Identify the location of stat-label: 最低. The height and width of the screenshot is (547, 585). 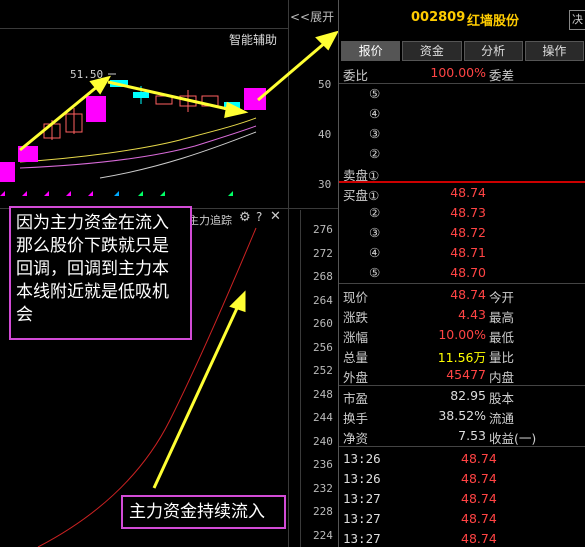
(502, 337).